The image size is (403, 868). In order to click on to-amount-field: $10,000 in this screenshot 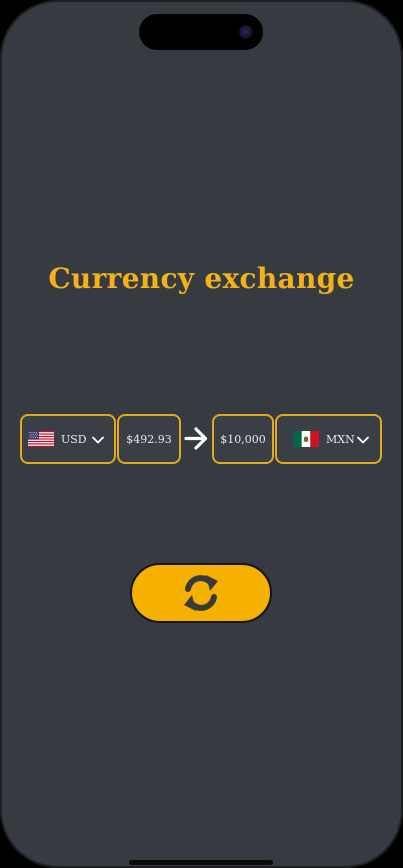, I will do `click(243, 439)`.